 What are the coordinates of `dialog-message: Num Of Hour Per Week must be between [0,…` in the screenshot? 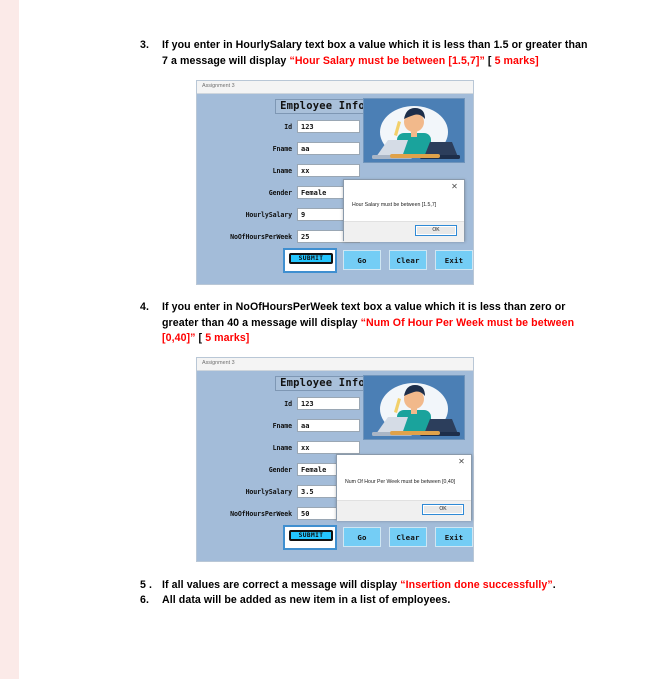 It's located at (400, 482).